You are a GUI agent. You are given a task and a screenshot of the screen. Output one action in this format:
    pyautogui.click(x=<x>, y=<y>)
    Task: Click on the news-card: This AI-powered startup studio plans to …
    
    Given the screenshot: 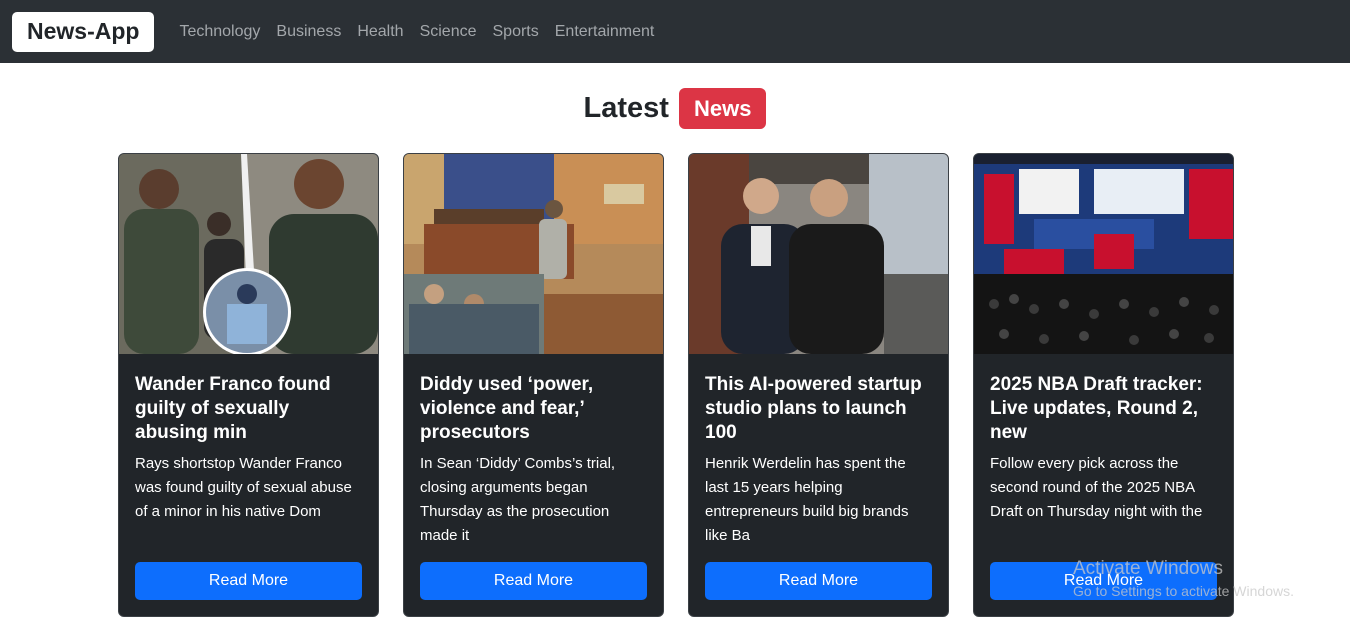 What is the action you would take?
    pyautogui.click(x=818, y=385)
    